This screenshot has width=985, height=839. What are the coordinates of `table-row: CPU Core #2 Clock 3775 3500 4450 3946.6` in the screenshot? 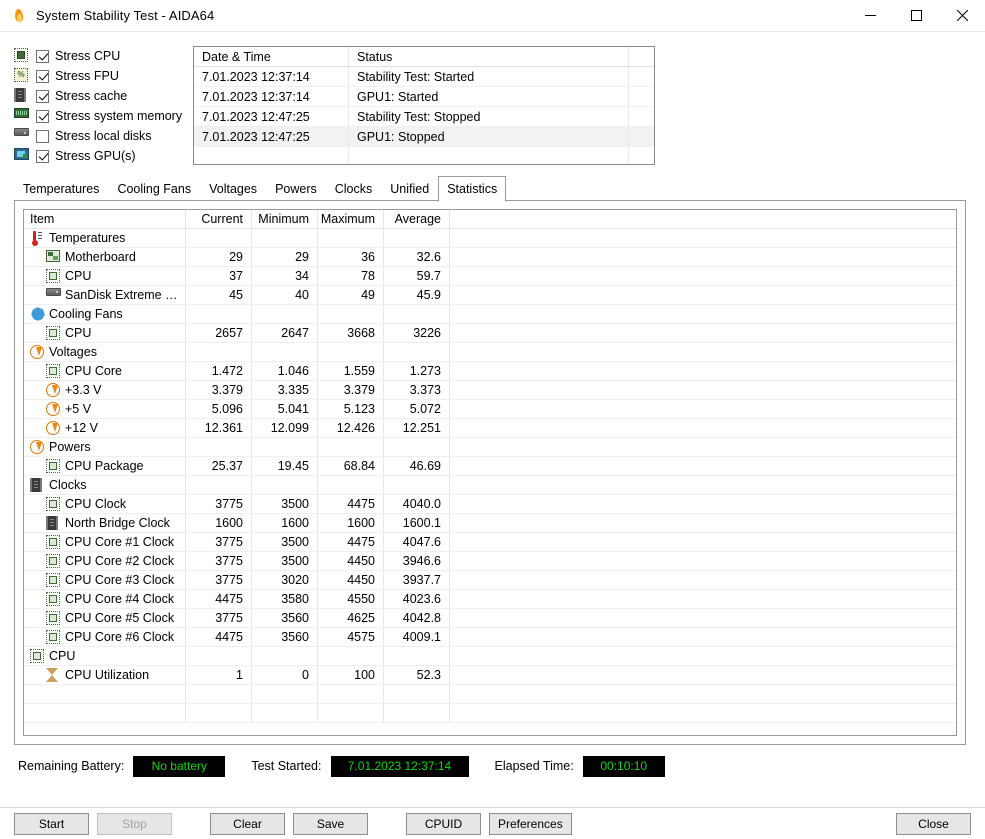 It's located at (490, 561).